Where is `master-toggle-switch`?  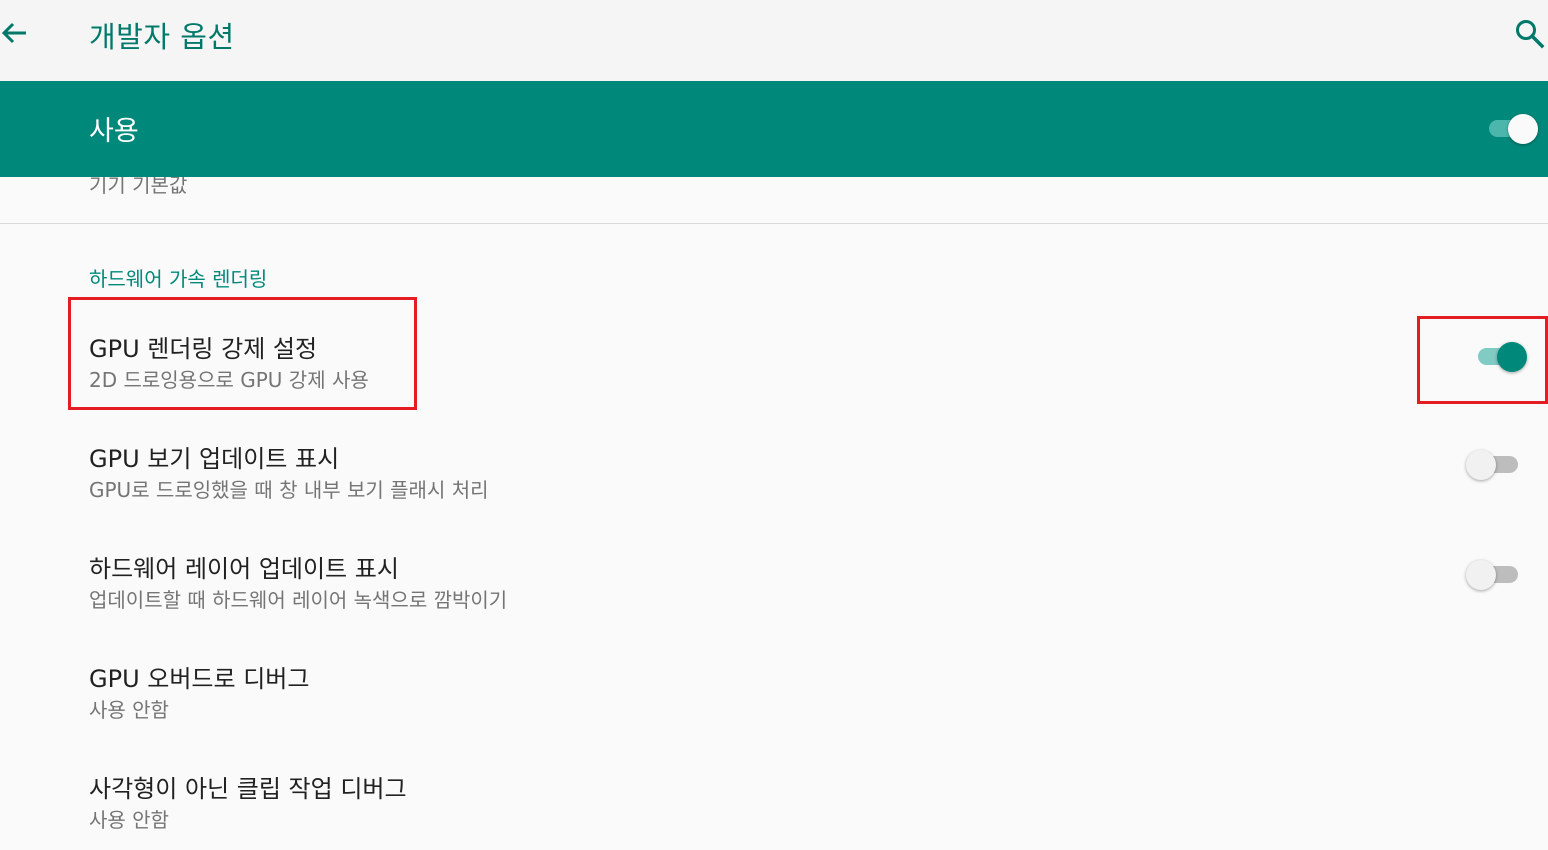
master-toggle-switch is located at coordinates (1514, 129).